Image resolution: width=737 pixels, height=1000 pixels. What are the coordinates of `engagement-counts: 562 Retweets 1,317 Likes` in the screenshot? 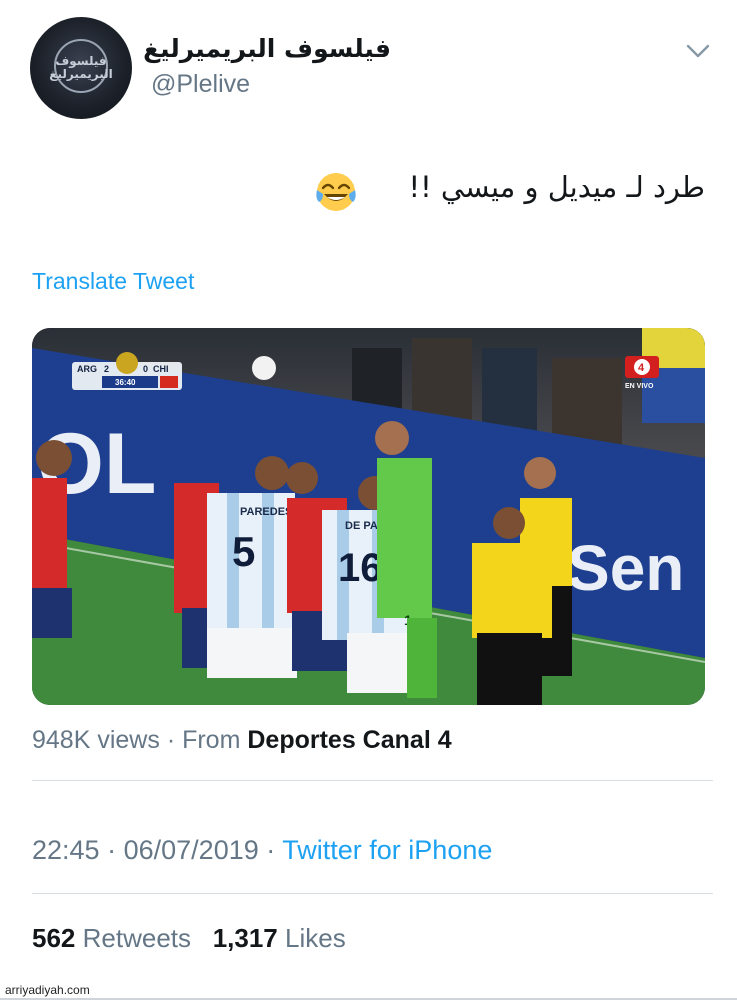 It's located at (189, 938).